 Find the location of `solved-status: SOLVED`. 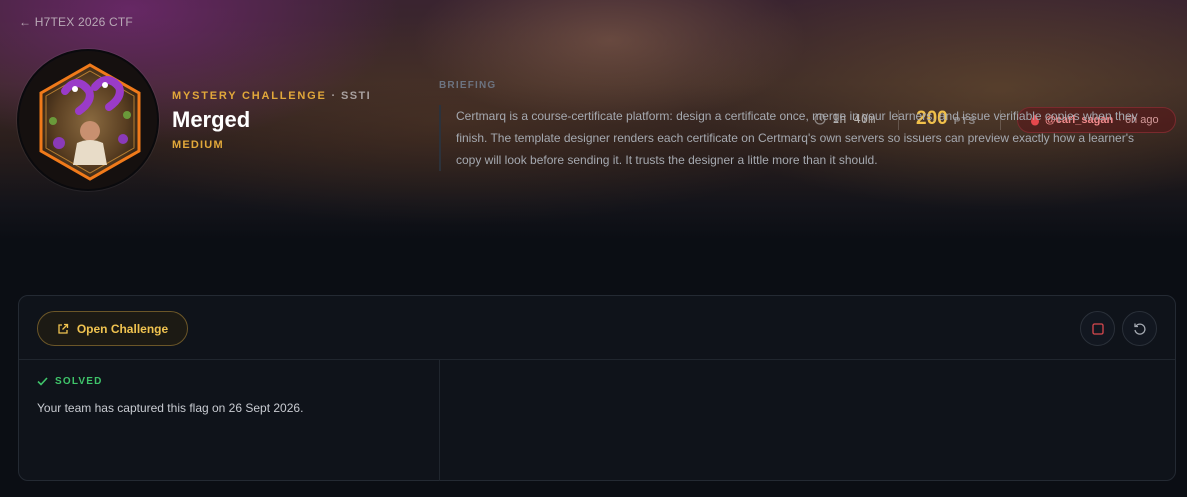

solved-status: SOLVED is located at coordinates (70, 381).